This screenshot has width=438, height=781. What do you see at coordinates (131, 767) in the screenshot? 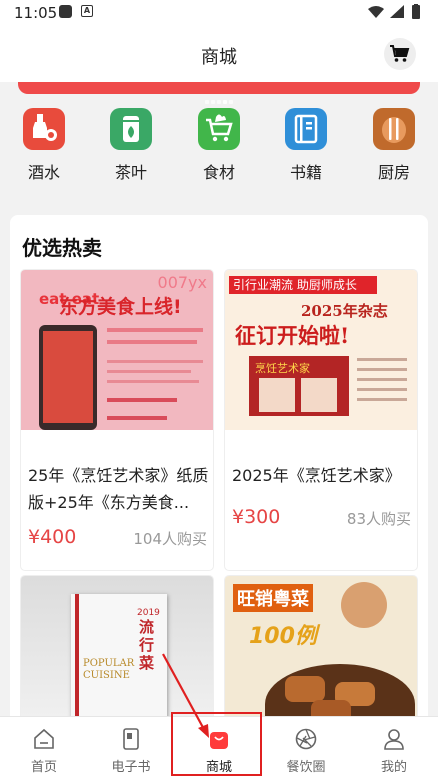
I see `tab-label: 电子书` at bounding box center [131, 767].